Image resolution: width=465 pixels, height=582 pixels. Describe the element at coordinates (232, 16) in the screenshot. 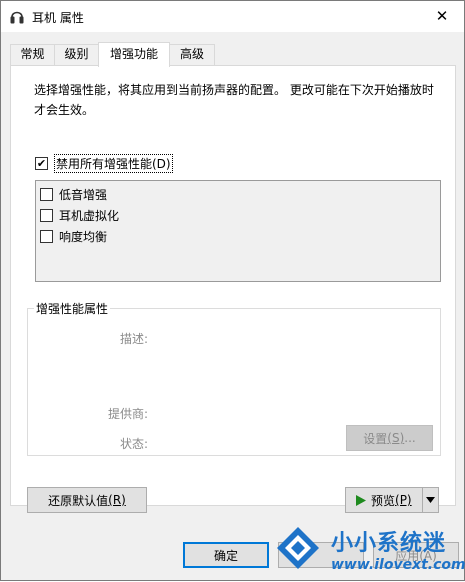

I see `title-bar: 耳机 属性 ✕` at that location.